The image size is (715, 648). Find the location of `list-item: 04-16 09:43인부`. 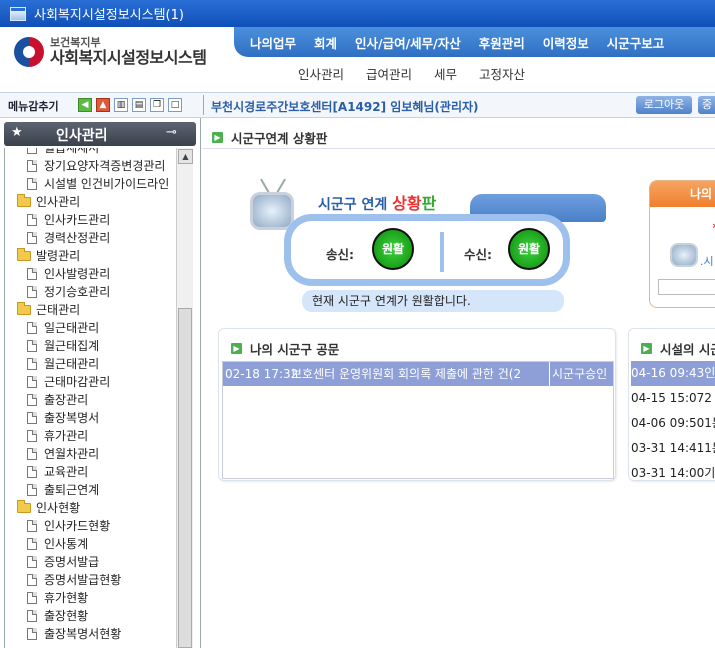

list-item: 04-16 09:43인부 is located at coordinates (673, 373).